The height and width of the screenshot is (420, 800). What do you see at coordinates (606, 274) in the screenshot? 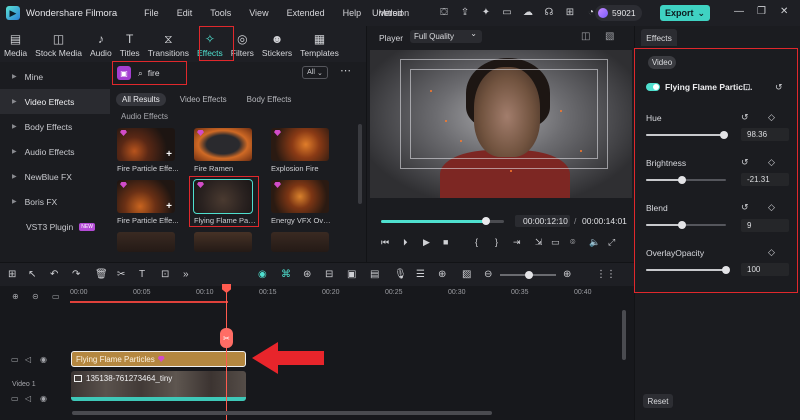
I see `timeline-grid-icon: ⋮⋮` at bounding box center [606, 274].